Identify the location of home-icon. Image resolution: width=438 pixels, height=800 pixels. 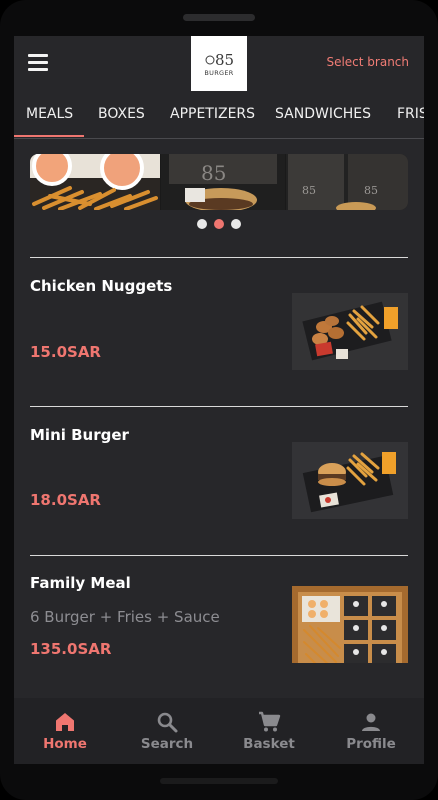
(65, 722).